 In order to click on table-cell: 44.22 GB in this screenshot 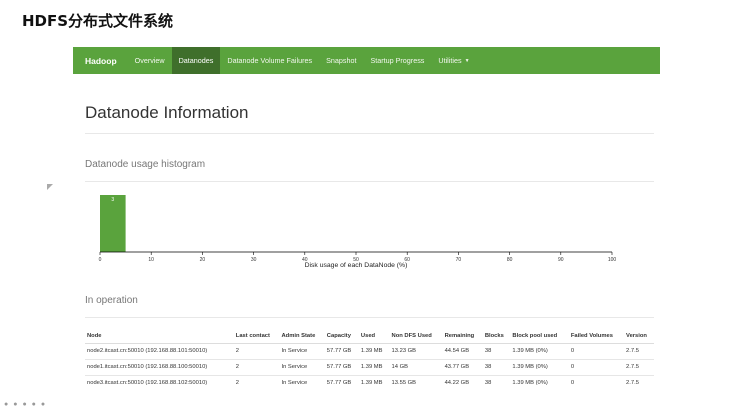, I will do `click(462, 383)`.